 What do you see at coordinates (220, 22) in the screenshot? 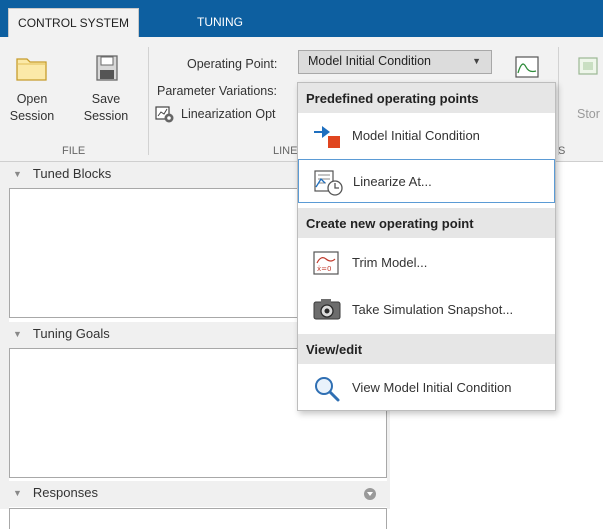
I see `tab-tuning: TUNING` at bounding box center [220, 22].